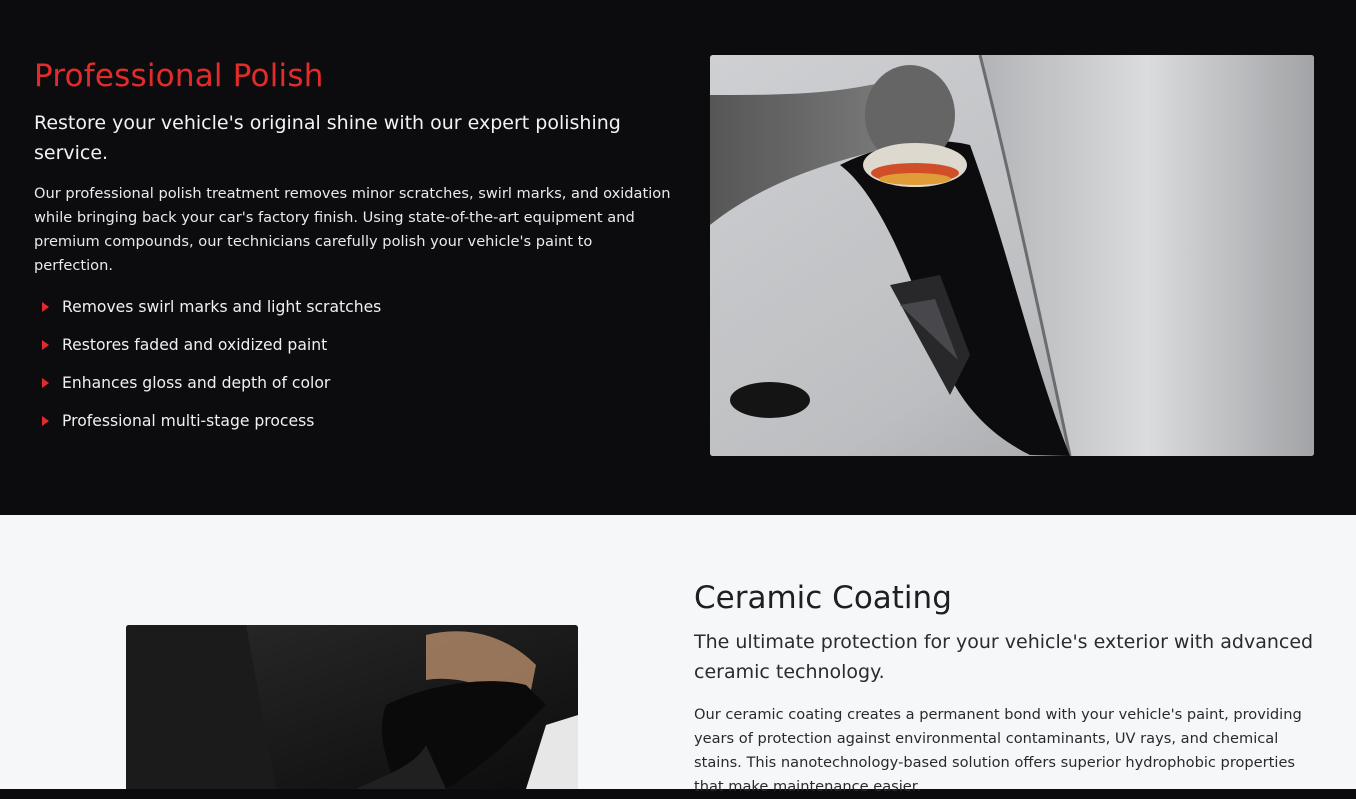  Describe the element at coordinates (188, 421) in the screenshot. I see `feature-label: Professional multi-stage process` at that location.